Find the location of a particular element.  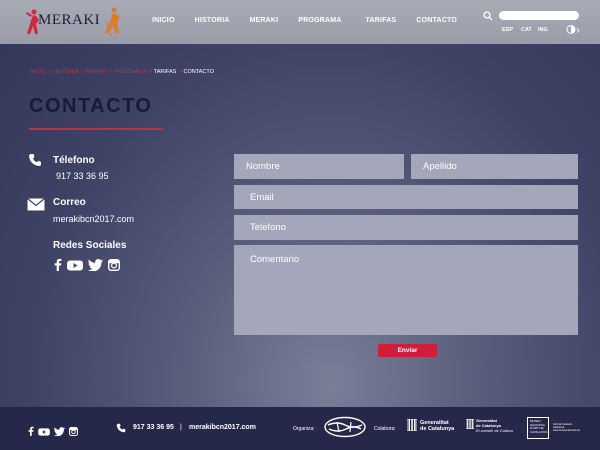

breadcrumb-inicio: INICIO is located at coordinates (37, 72).